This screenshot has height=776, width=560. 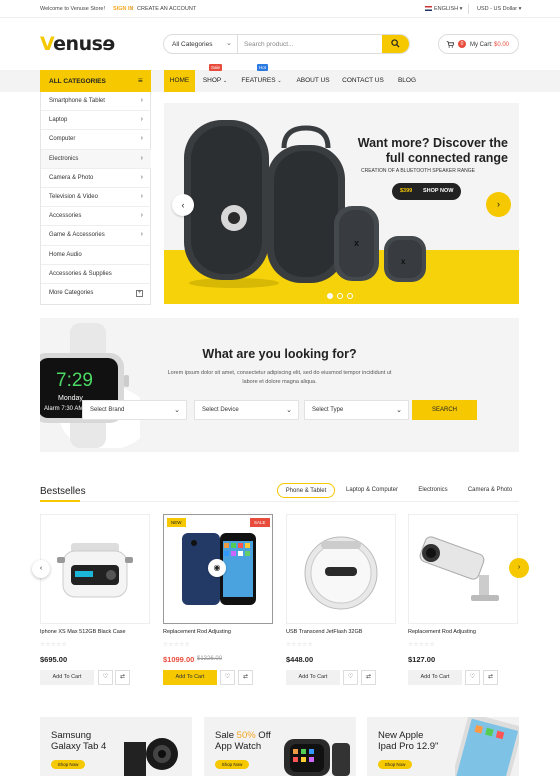 I want to click on select-device-dropdown: Select Device ⌄, so click(x=246, y=410).